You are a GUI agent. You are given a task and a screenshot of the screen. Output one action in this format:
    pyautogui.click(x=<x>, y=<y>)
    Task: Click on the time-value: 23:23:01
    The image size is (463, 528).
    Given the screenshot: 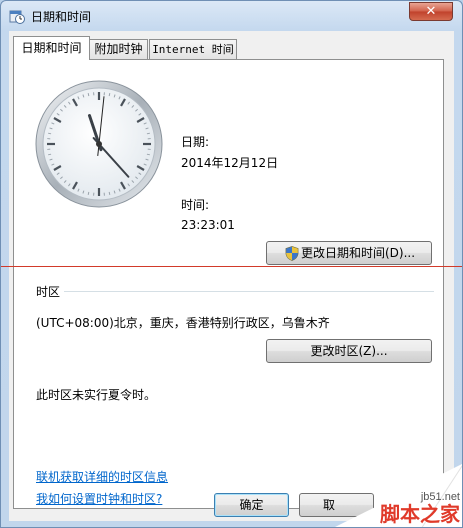 What is the action you would take?
    pyautogui.click(x=208, y=225)
    